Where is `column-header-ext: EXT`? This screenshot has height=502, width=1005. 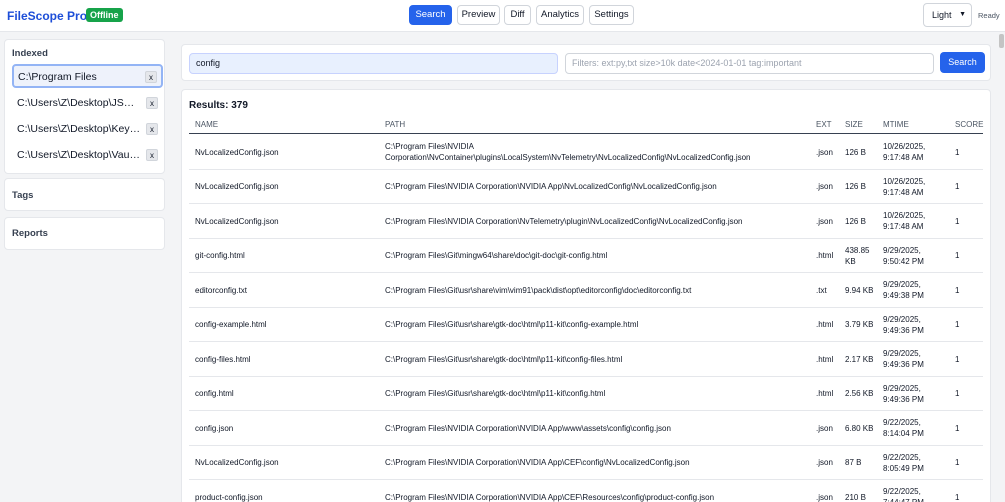 column-header-ext: EXT is located at coordinates (824, 124).